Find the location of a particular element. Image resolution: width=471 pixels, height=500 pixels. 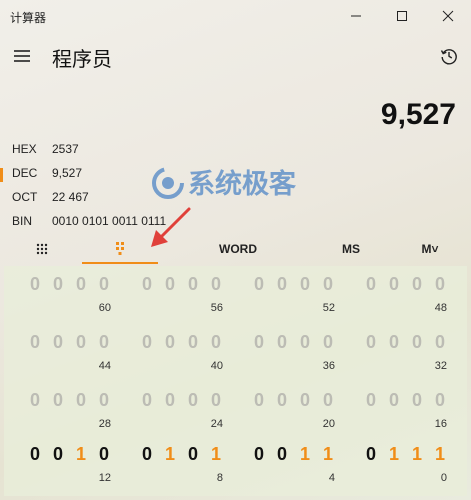

bit-row: 0 0 0 0 0 0 0 0 0 0 0 0 0 0 0 0 28 24 20 16 is located at coordinates (235, 412).